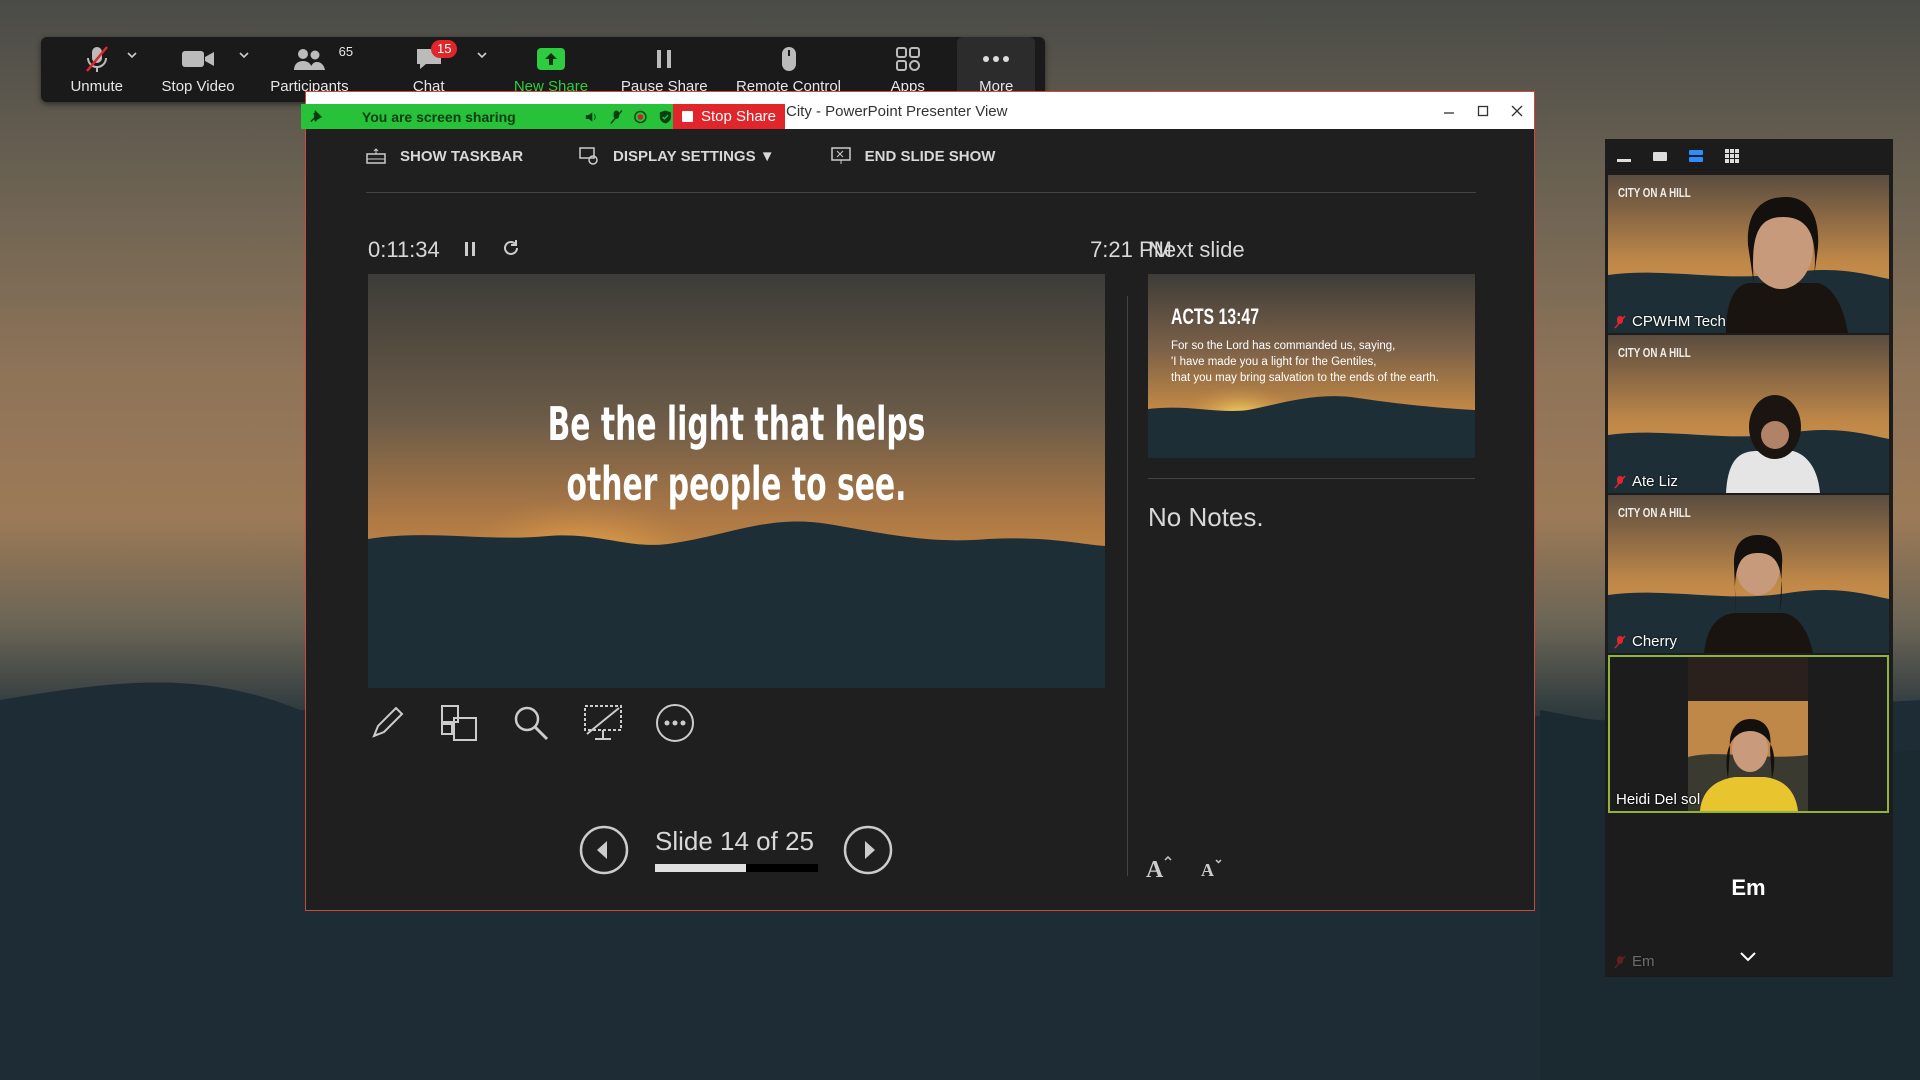 The image size is (1920, 1080). Describe the element at coordinates (1634, 961) in the screenshot. I see `participant-name: Em` at that location.